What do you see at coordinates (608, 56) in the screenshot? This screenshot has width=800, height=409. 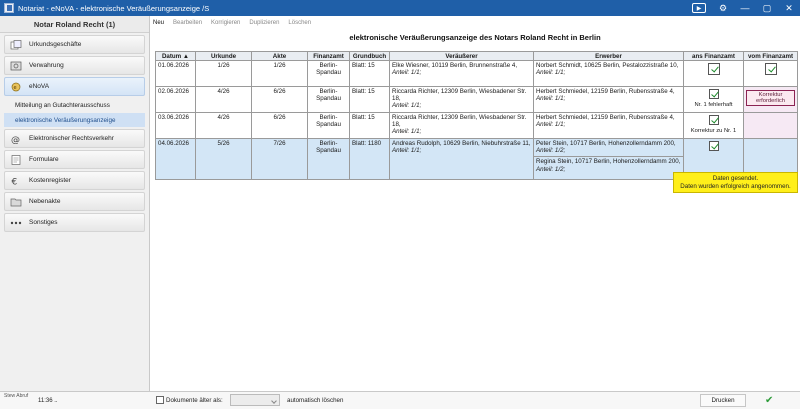 I see `col-header-erwerber: Erwerber` at bounding box center [608, 56].